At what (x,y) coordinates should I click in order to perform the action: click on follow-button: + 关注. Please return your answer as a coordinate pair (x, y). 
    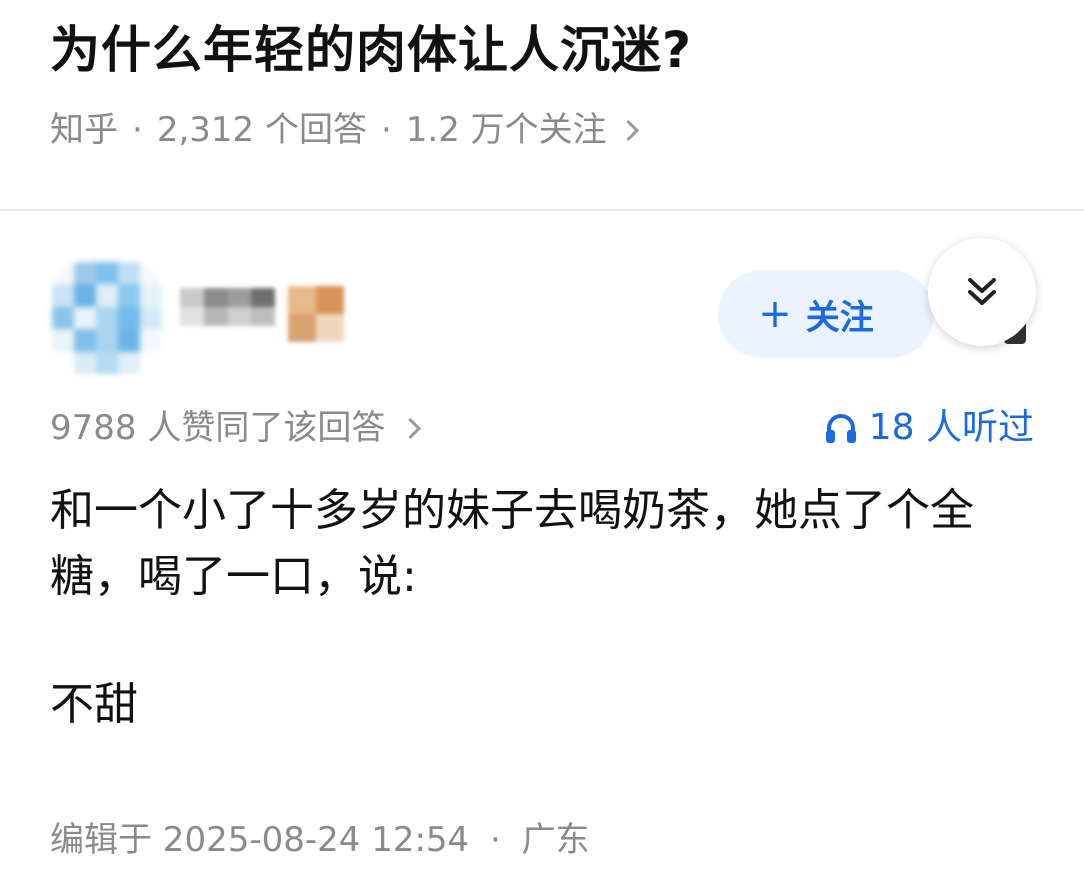
    Looking at the image, I should click on (826, 314).